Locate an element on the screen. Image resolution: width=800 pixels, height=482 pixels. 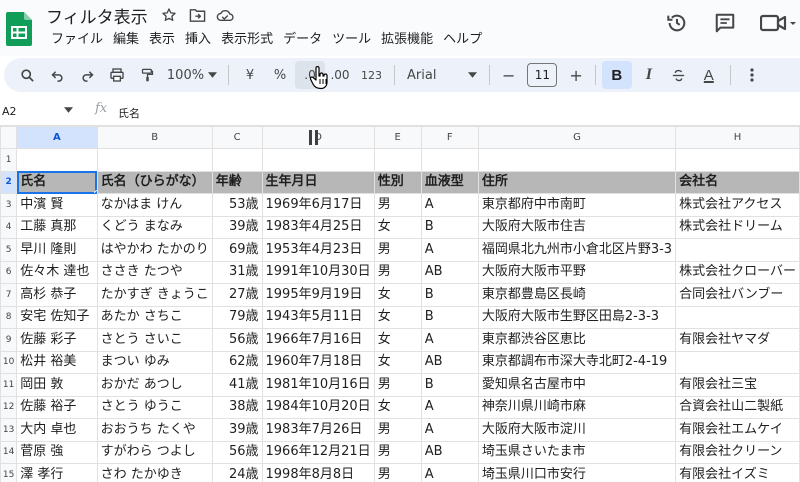
print-icon is located at coordinates (117, 75).